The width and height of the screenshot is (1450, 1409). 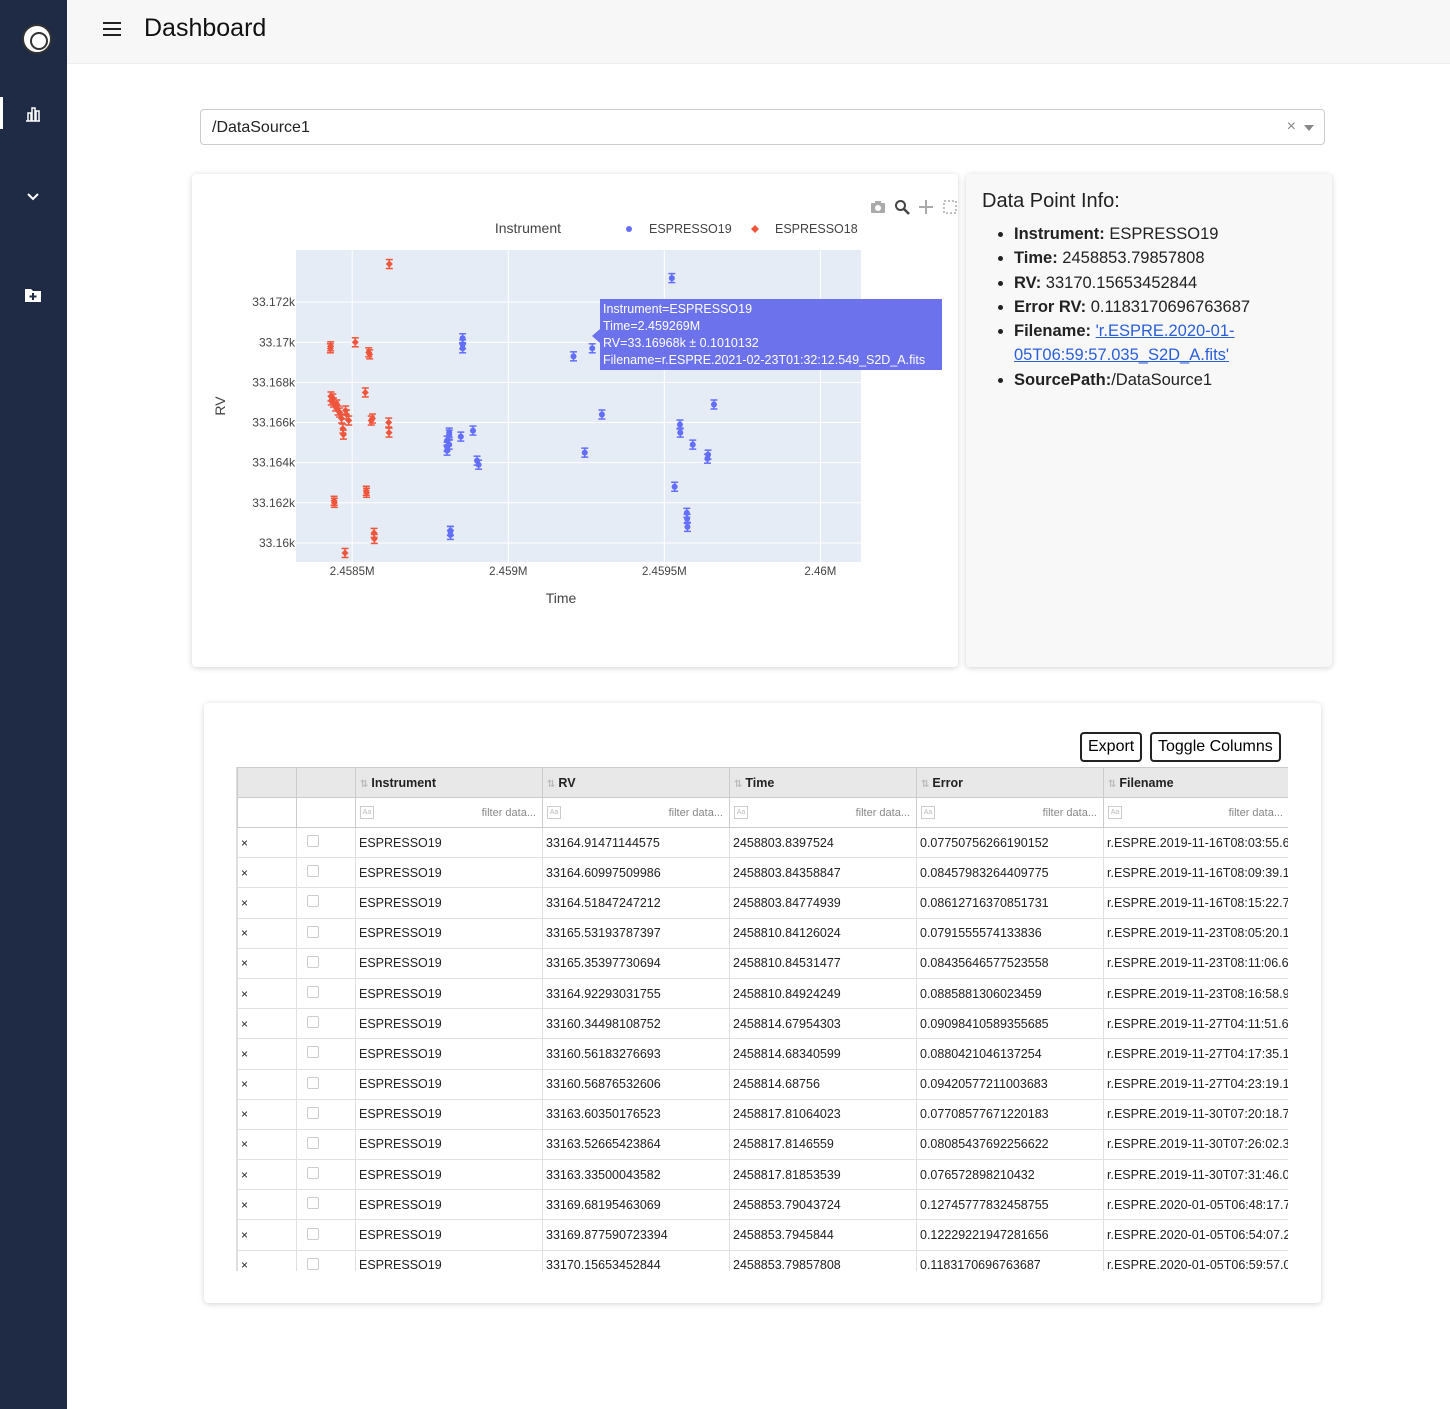 I want to click on cell-time: 2458803.84774939, so click(x=823, y=903).